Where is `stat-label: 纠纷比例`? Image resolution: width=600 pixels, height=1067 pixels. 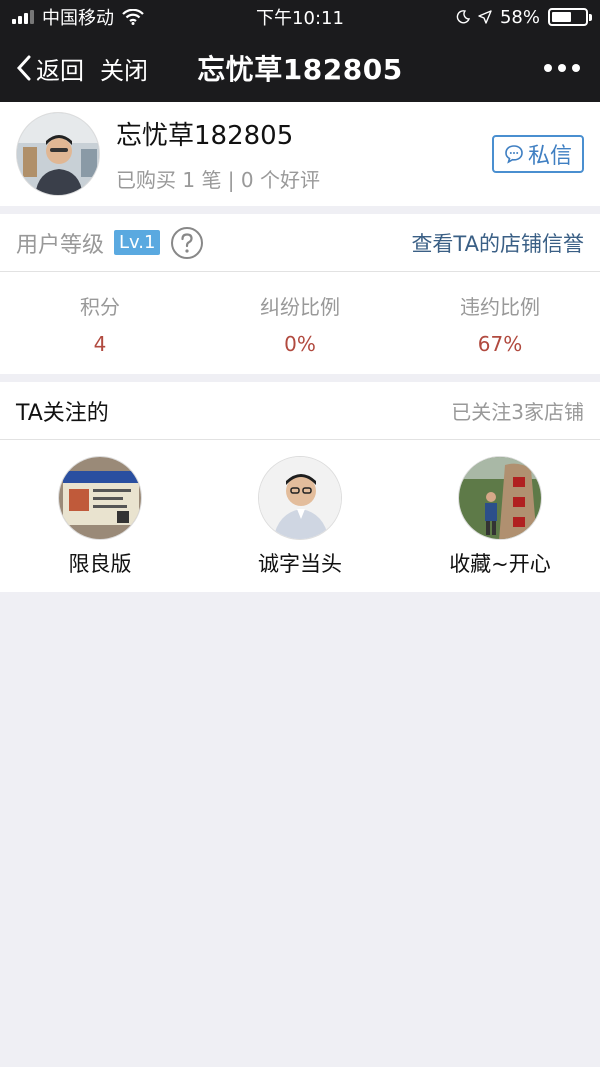
stat-label: 纠纷比例 is located at coordinates (300, 306).